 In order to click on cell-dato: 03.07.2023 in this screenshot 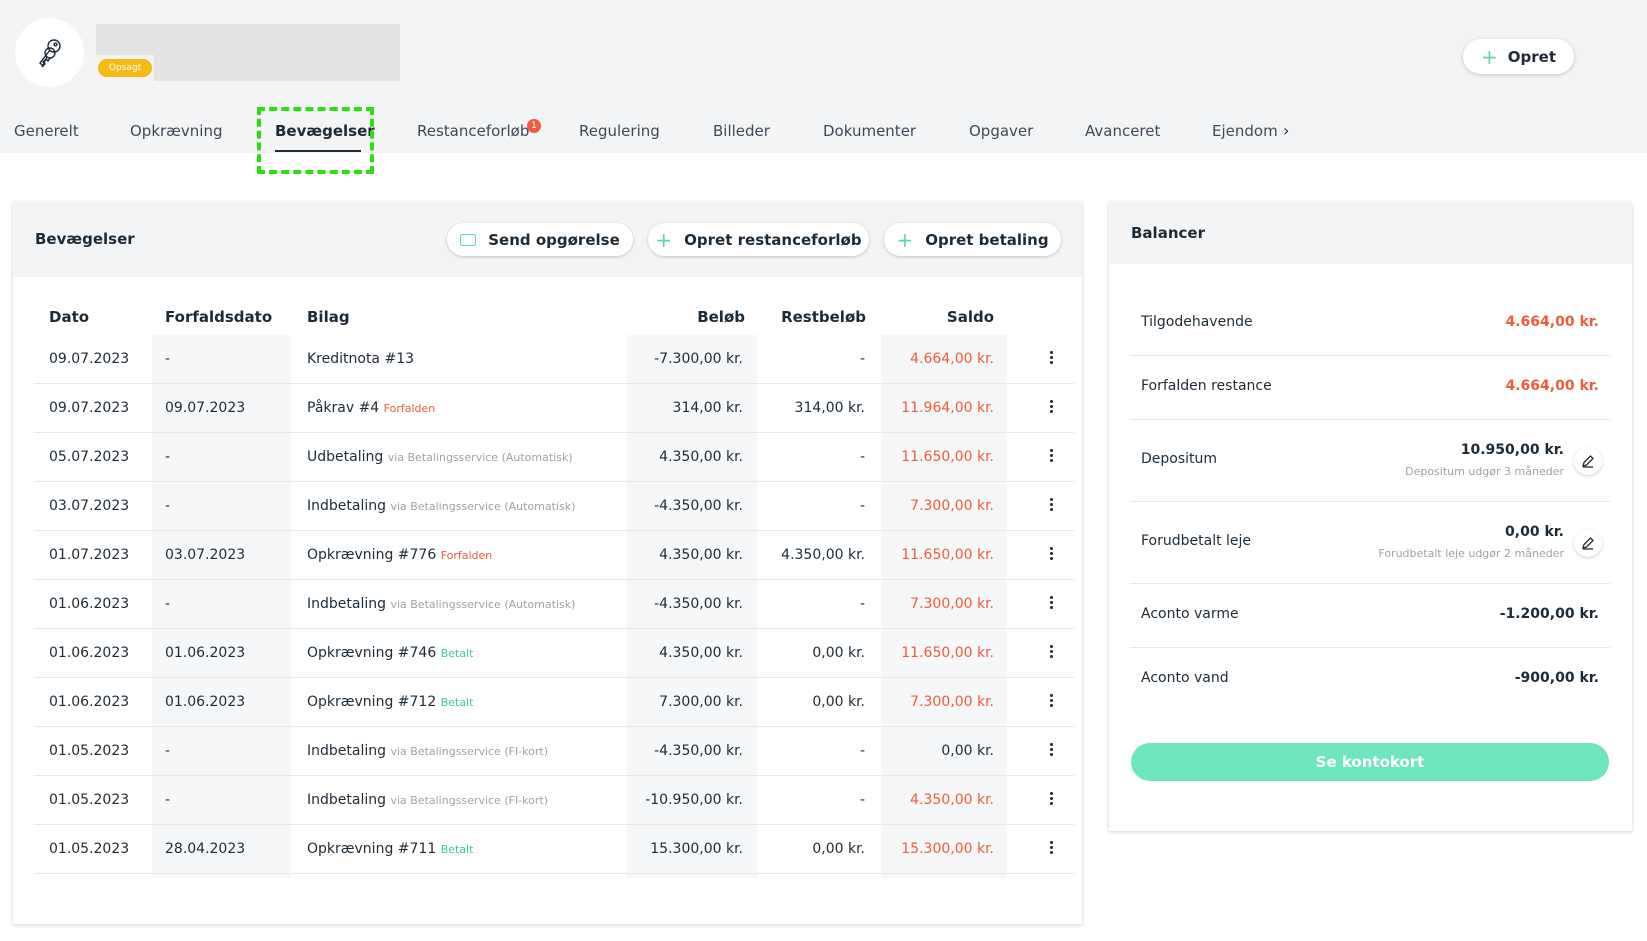, I will do `click(89, 506)`.